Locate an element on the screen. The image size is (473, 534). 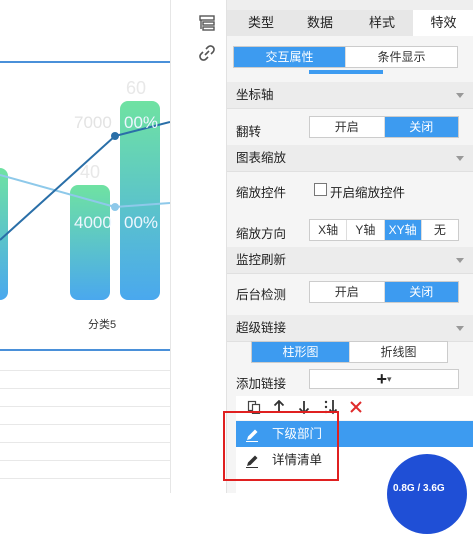
zoom-xy-option: XY轴 is located at coordinates (403, 230).